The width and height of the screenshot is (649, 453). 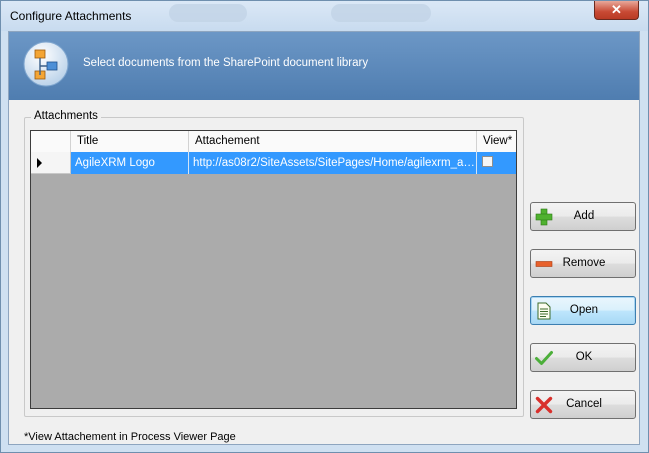 What do you see at coordinates (39, 163) in the screenshot?
I see `current-row-arrow-icon` at bounding box center [39, 163].